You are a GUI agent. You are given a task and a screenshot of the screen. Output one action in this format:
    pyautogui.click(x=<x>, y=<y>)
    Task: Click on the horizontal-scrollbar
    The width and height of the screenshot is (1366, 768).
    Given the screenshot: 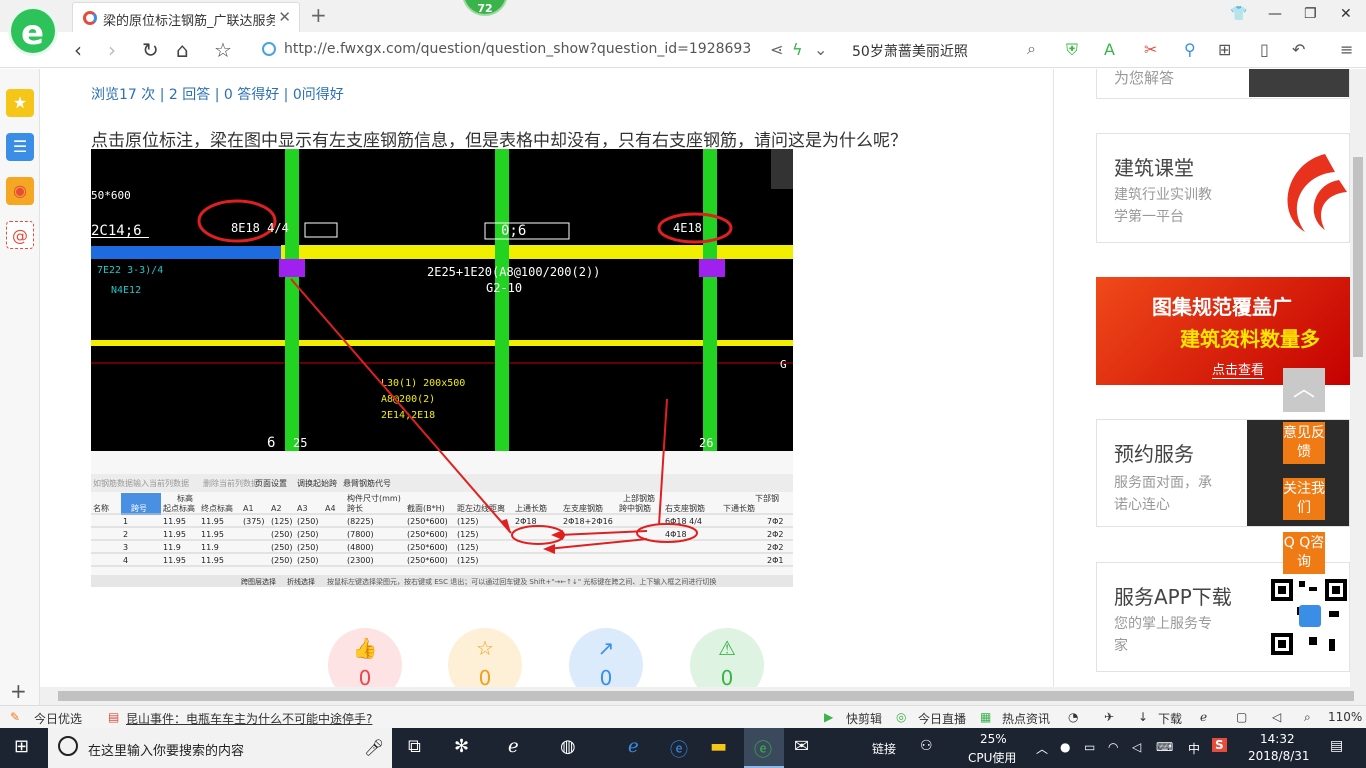 What is the action you would take?
    pyautogui.click(x=703, y=696)
    